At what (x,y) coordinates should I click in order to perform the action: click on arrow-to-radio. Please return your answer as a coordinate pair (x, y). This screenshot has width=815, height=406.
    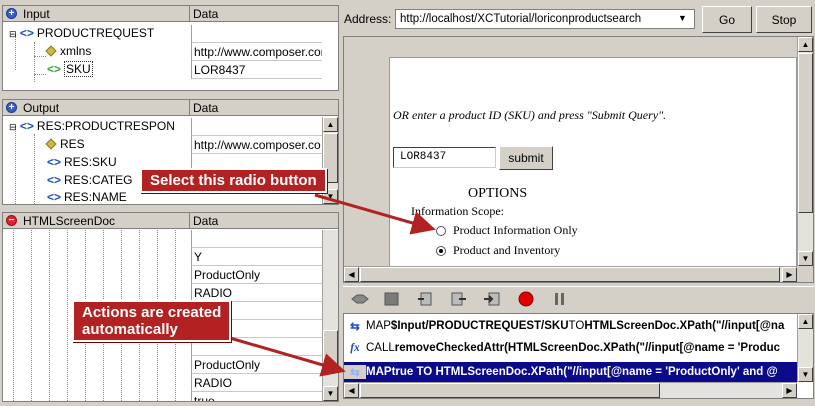
    Looking at the image, I should click on (375, 214).